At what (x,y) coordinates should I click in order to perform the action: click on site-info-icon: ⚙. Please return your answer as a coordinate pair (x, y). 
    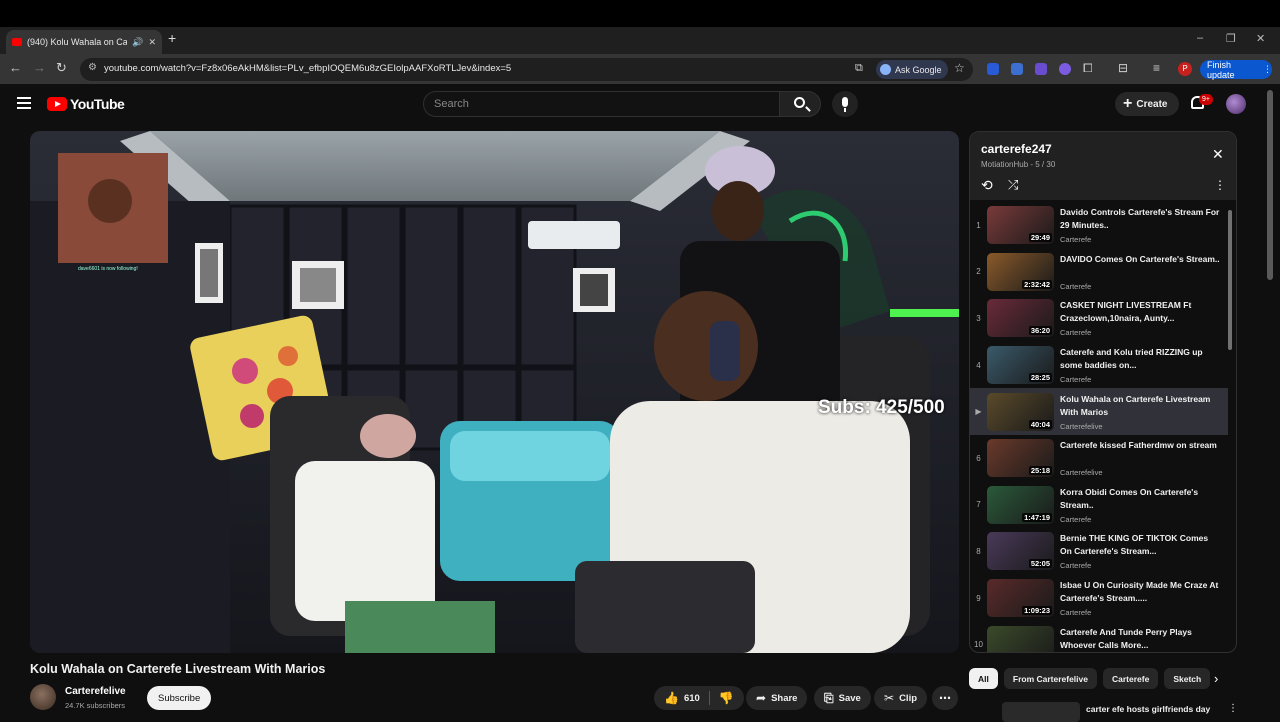
    Looking at the image, I should click on (92, 67).